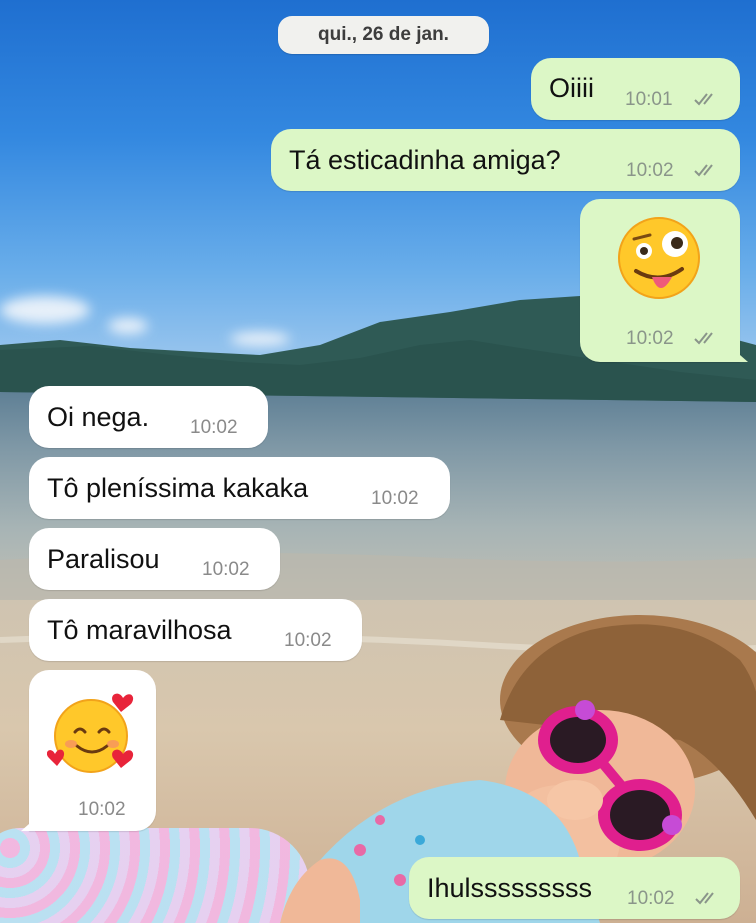 This screenshot has height=923, width=756. I want to click on outgoing-message: Ihulsssssssss 10:02, so click(574, 888).